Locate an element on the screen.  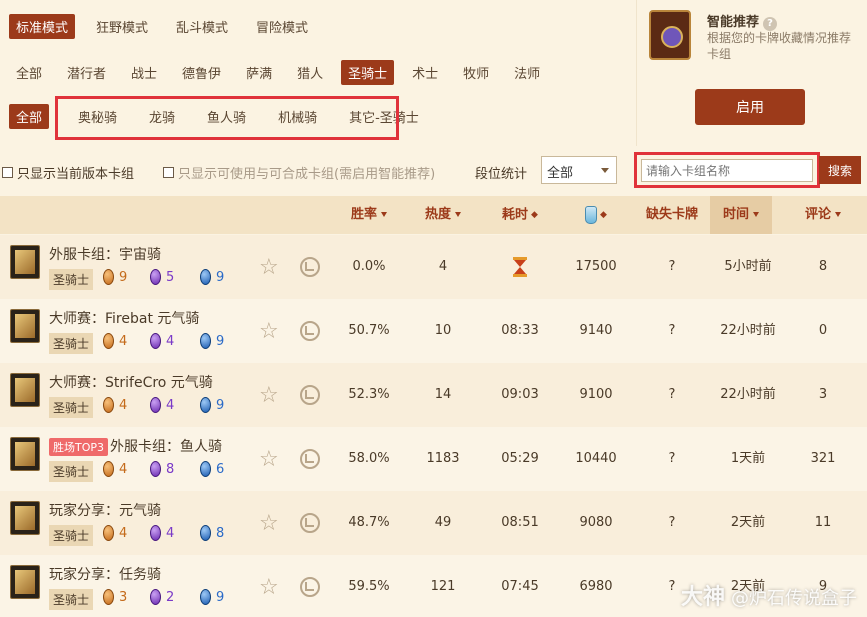
smart-title: 智能推荐 is located at coordinates (733, 22).